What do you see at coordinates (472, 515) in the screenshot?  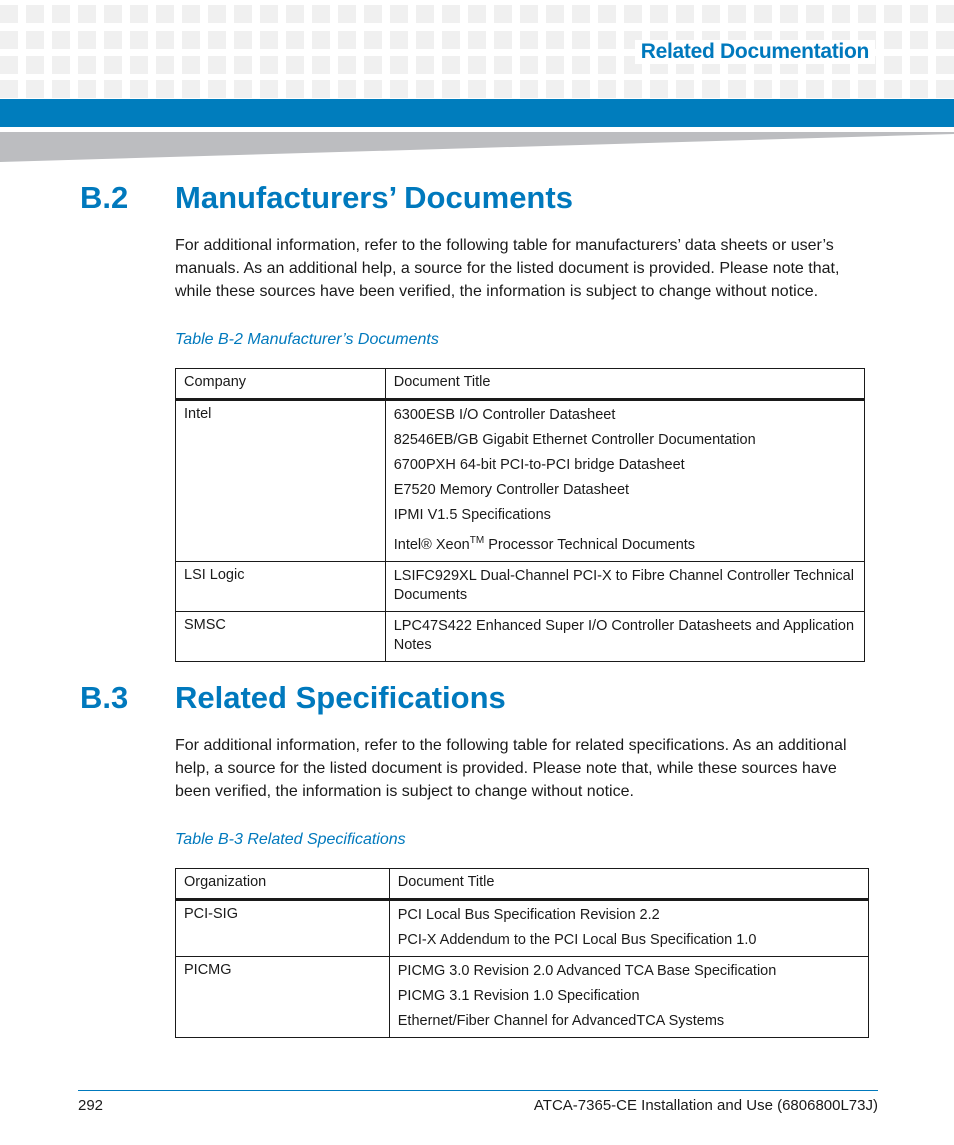 I see `document-title: IPMI V1.5 Specifications` at bounding box center [472, 515].